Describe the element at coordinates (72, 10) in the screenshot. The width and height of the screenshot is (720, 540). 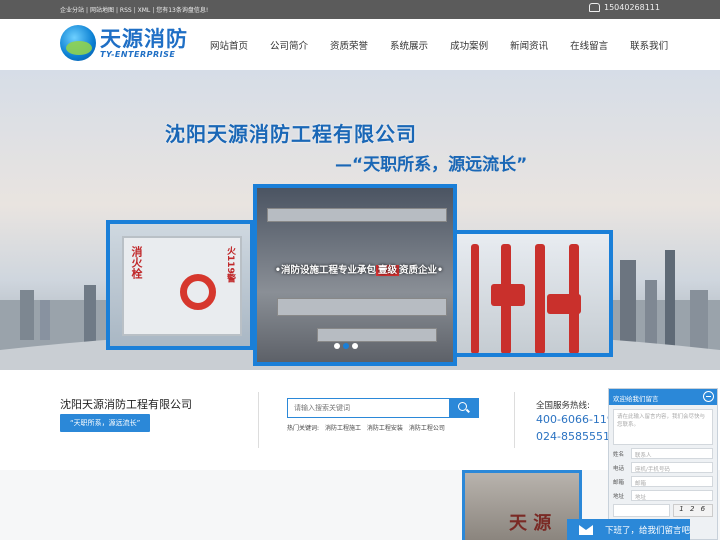
I see `link-substation: 企业分站` at that location.